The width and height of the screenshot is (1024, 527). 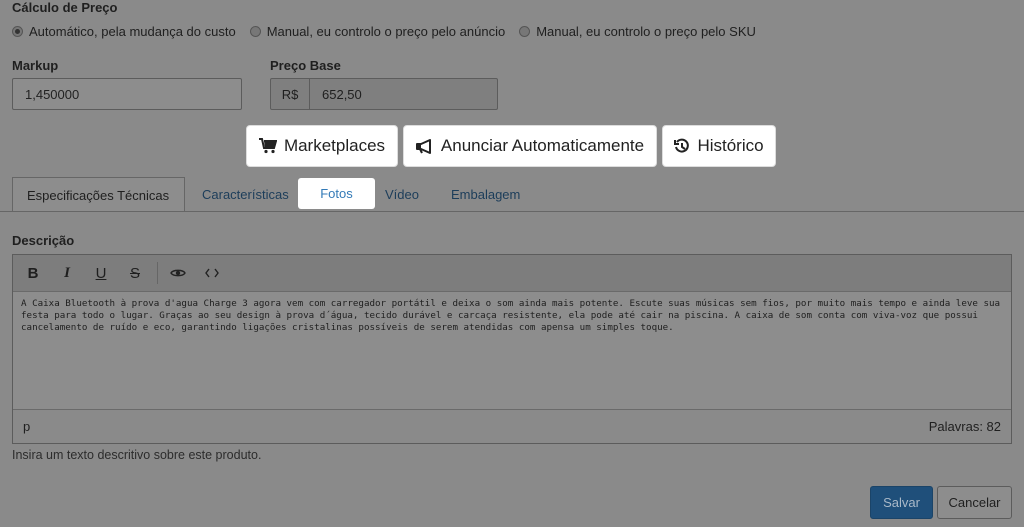 I want to click on strikethrough-button: S, so click(x=135, y=273).